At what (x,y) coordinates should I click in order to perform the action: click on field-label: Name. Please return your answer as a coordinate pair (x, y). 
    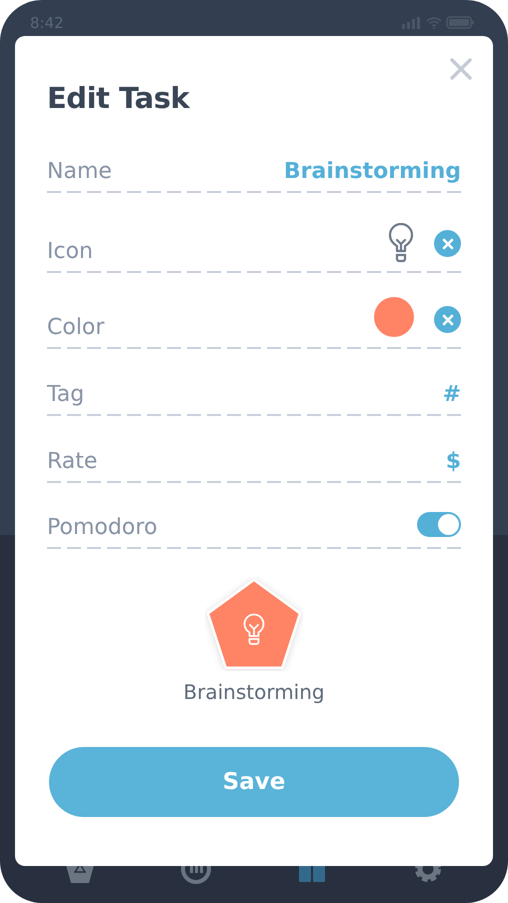
    Looking at the image, I should click on (79, 172).